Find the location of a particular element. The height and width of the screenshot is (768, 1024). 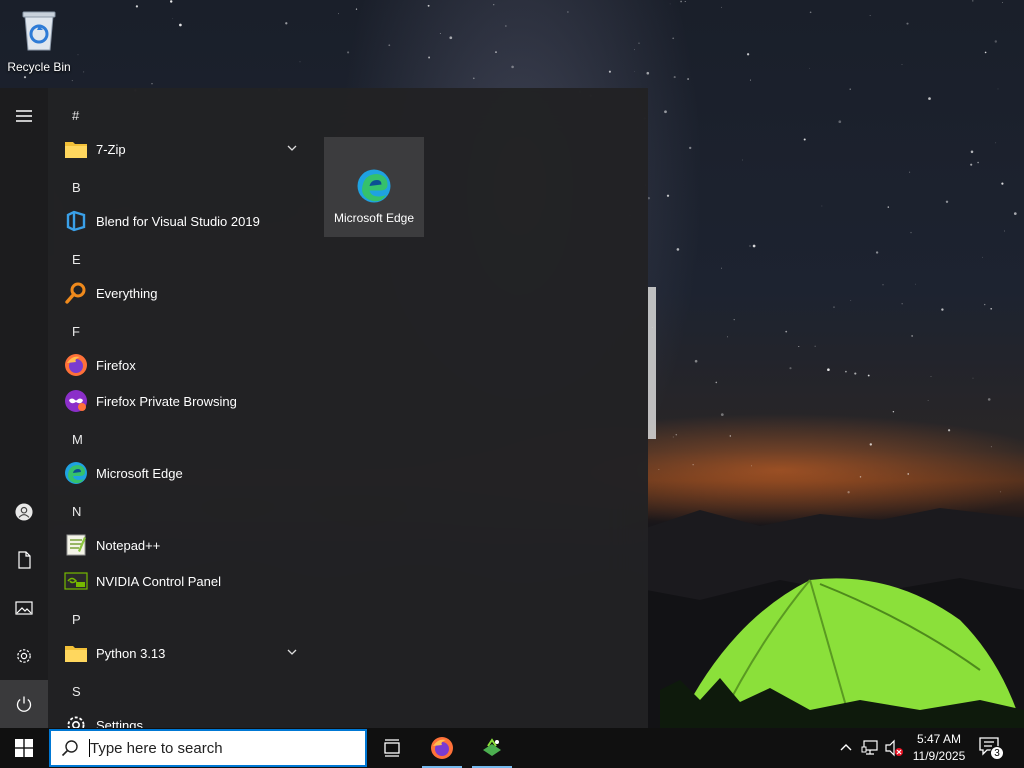

network-button is located at coordinates (870, 748).